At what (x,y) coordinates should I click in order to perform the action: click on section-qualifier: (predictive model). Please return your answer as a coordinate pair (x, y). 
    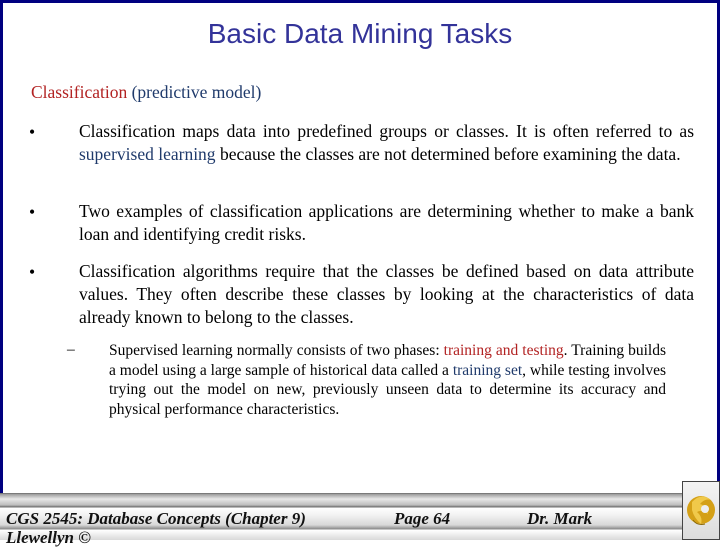
    Looking at the image, I should click on (196, 92).